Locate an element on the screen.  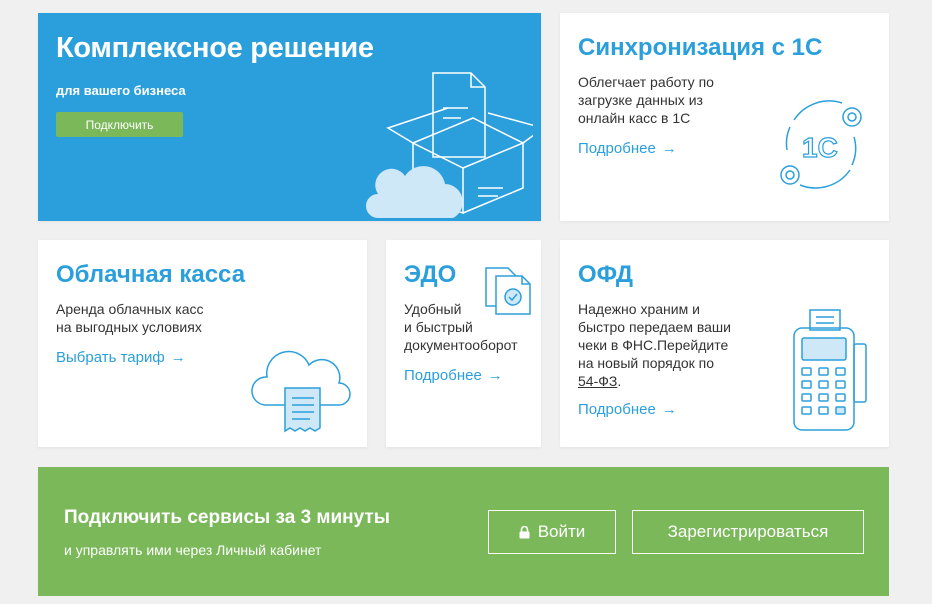
sync-more-link: Подробнее → is located at coordinates (627, 148).